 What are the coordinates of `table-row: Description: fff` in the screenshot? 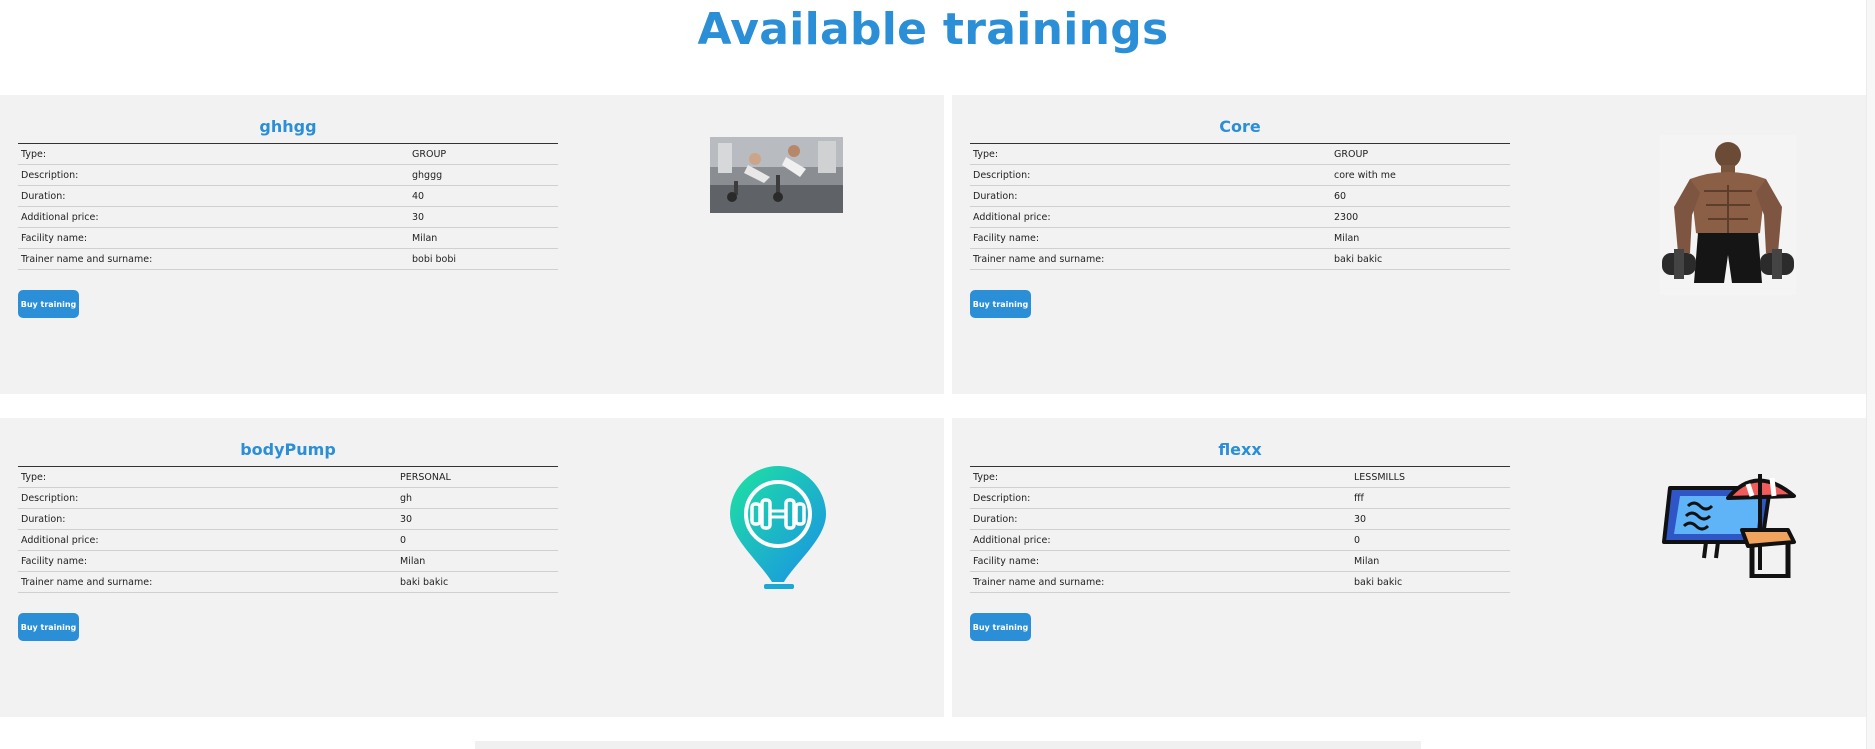 It's located at (1240, 498).